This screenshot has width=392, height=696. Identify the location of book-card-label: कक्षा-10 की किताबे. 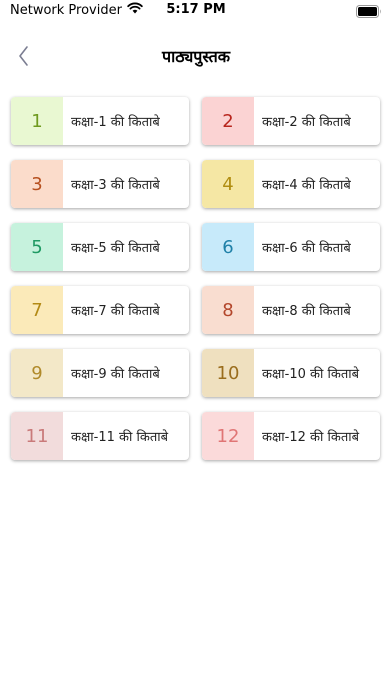
(311, 374).